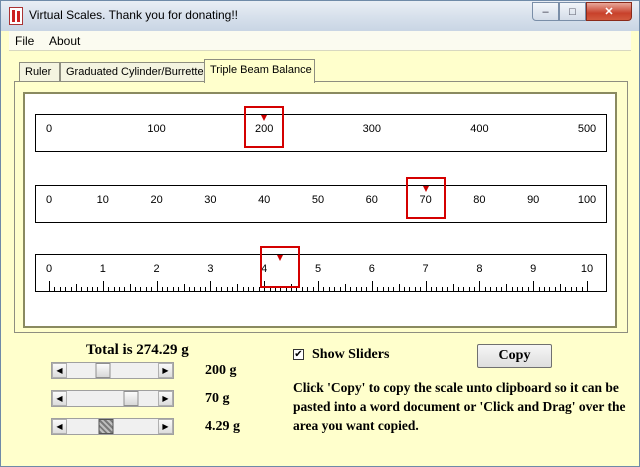 The image size is (640, 467). I want to click on app-icon, so click(16, 16).